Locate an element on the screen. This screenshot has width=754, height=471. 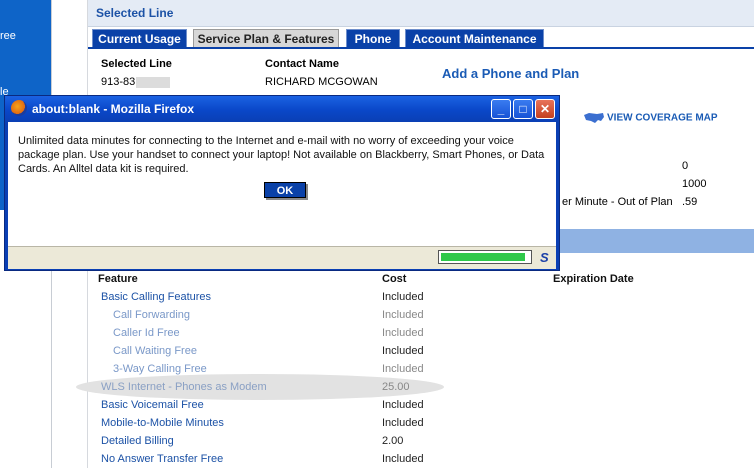
minimize-button: _ is located at coordinates (501, 109).